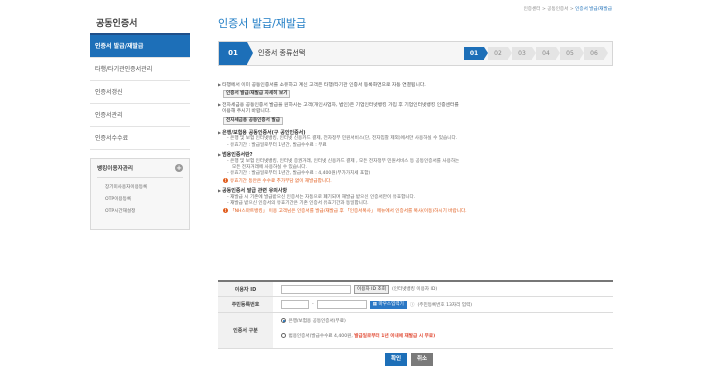 The height and width of the screenshot is (381, 720). Describe the element at coordinates (257, 94) in the screenshot. I see `issue-detail-button: 인증서 발급/재발급 자세히 보기` at that location.